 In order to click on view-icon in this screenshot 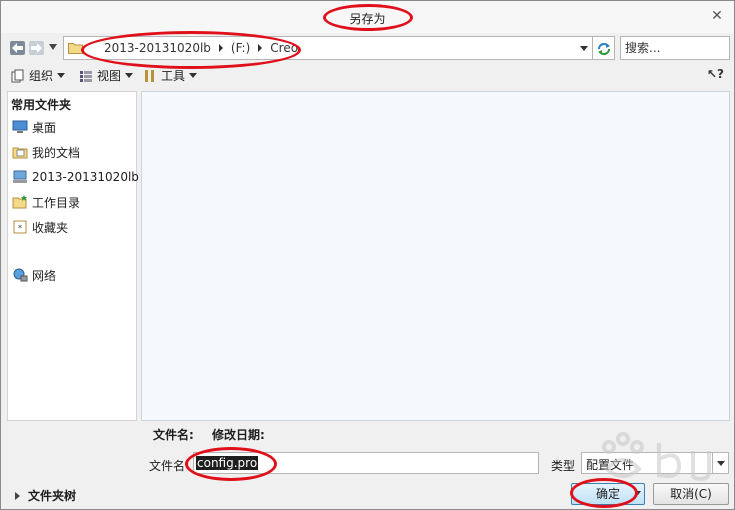, I will do `click(86, 76)`.